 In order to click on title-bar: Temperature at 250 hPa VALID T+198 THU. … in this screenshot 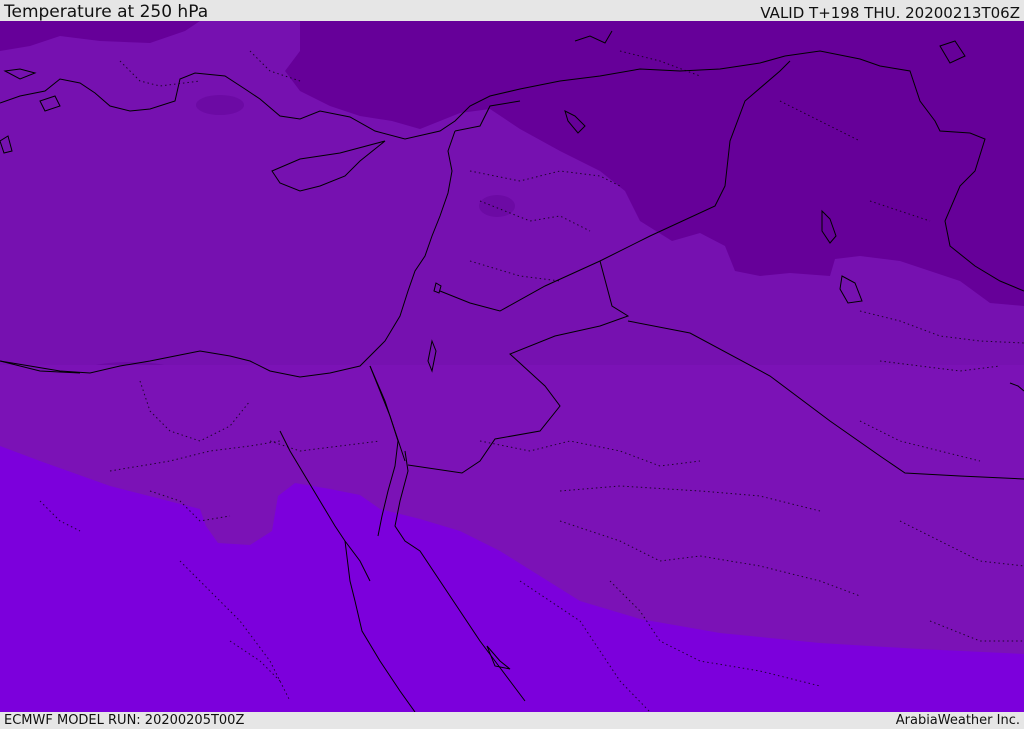, I will do `click(512, 10)`.